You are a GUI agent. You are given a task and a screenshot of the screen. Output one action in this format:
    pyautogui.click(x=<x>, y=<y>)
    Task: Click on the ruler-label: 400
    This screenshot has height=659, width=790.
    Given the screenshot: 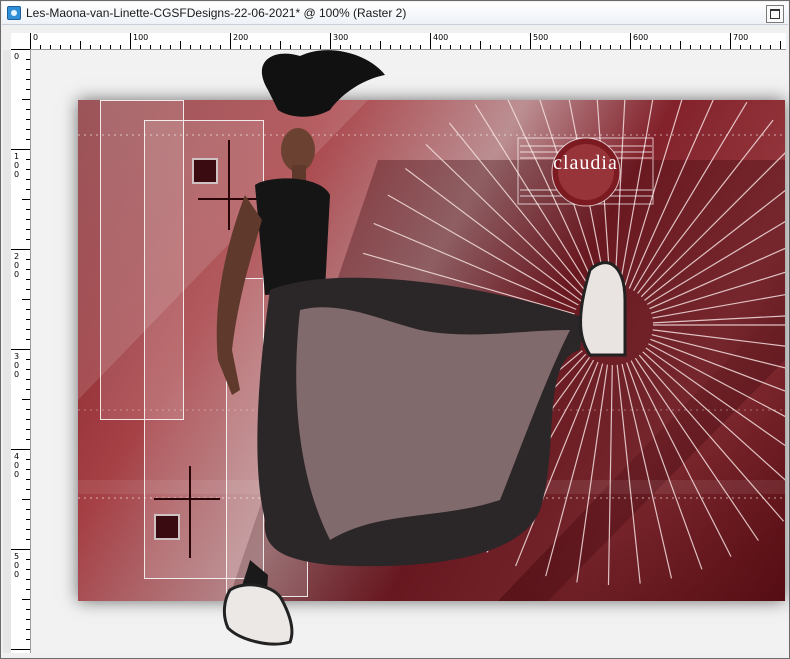 What is the action you would take?
    pyautogui.click(x=441, y=37)
    